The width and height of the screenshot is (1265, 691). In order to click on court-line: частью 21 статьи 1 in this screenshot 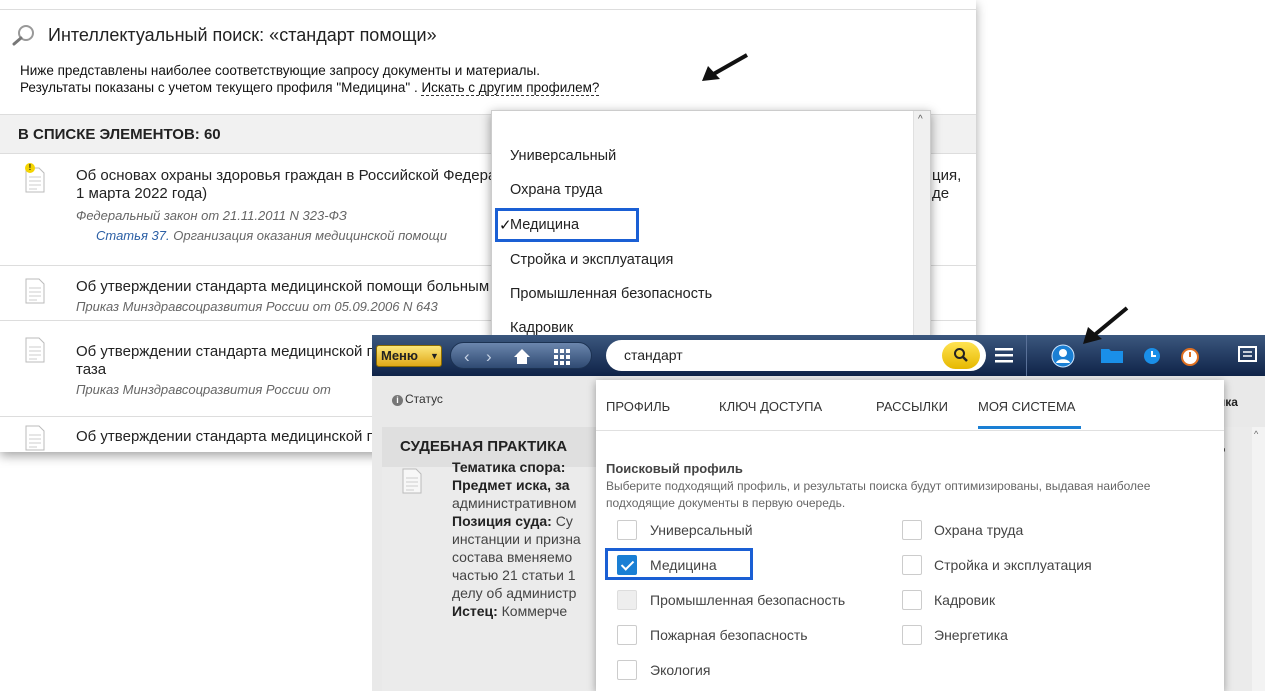, I will do `click(516, 575)`.